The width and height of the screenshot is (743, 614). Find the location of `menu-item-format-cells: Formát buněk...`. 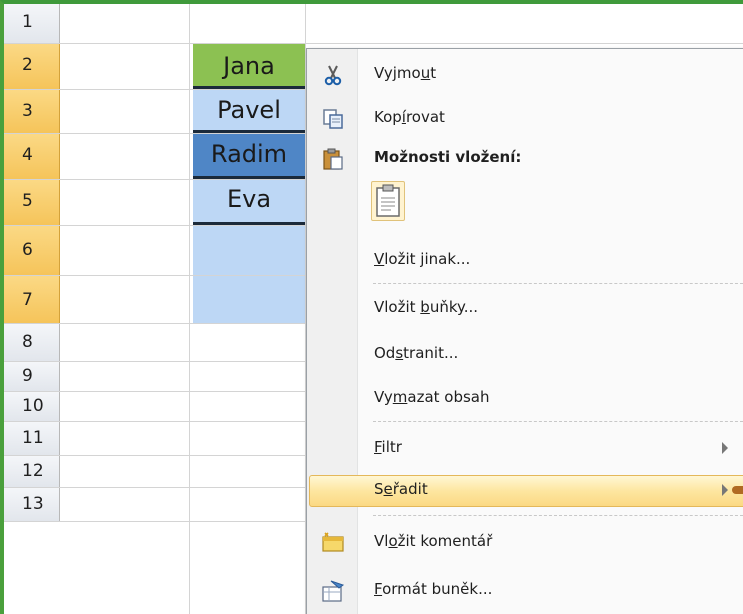

menu-item-format-cells: Formát buněk... is located at coordinates (525, 591).